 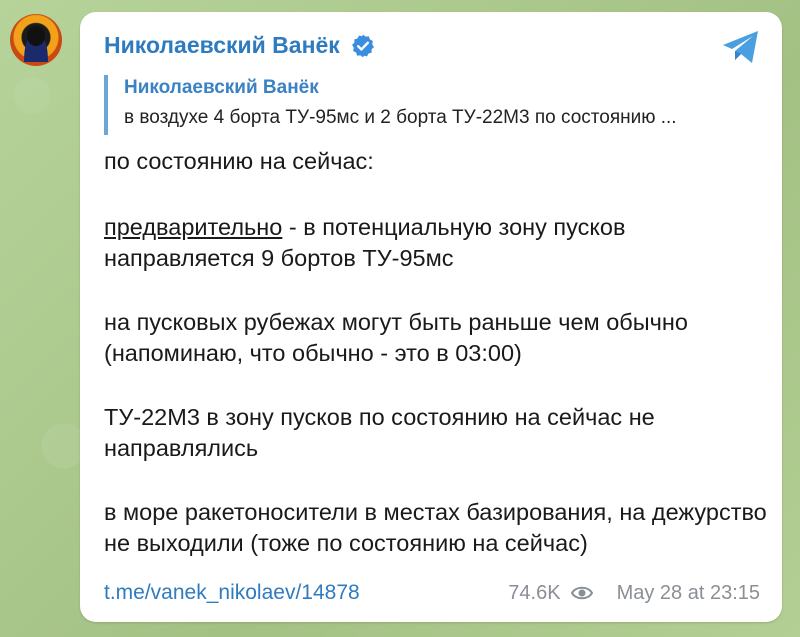 I want to click on telegram-icon, so click(x=741, y=47).